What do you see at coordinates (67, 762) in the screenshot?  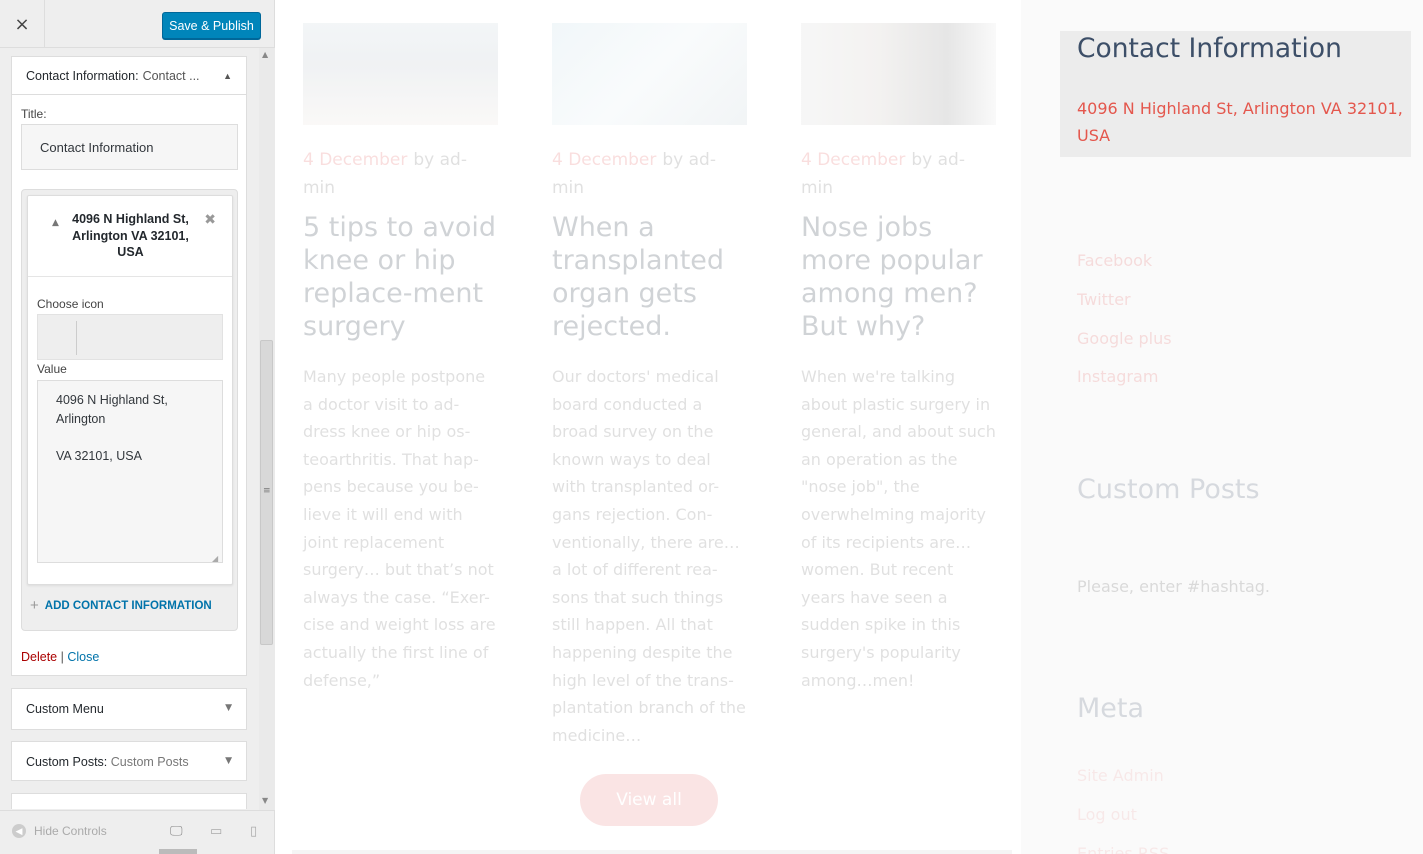 I see `custom-posts-section-label: Custom Posts:` at bounding box center [67, 762].